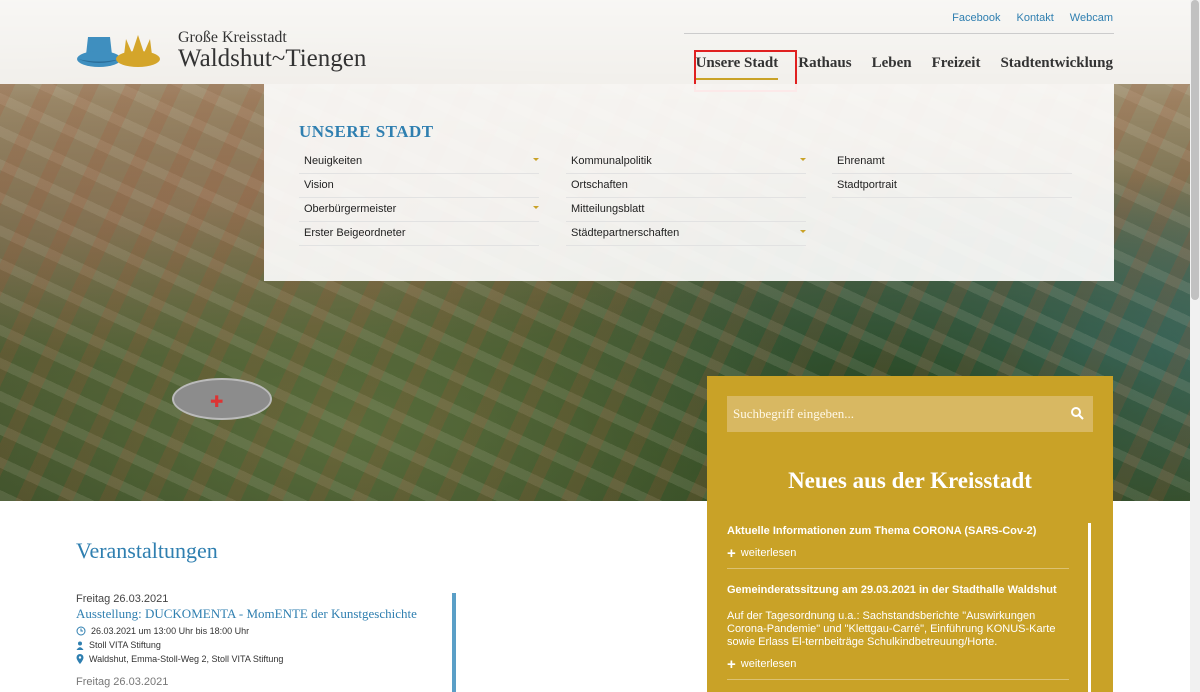  Describe the element at coordinates (81, 631) in the screenshot. I see `clock-icon` at that location.